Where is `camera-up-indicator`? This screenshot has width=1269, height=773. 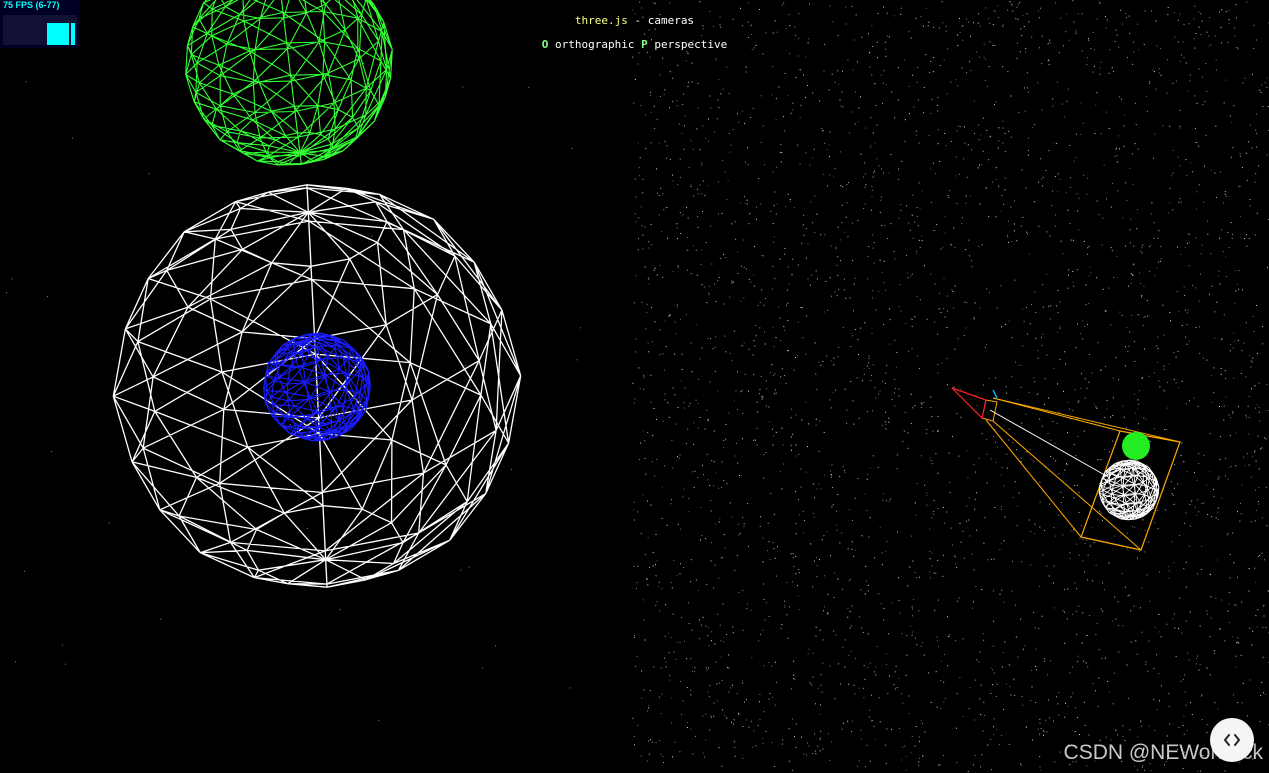 camera-up-indicator is located at coordinates (995, 394).